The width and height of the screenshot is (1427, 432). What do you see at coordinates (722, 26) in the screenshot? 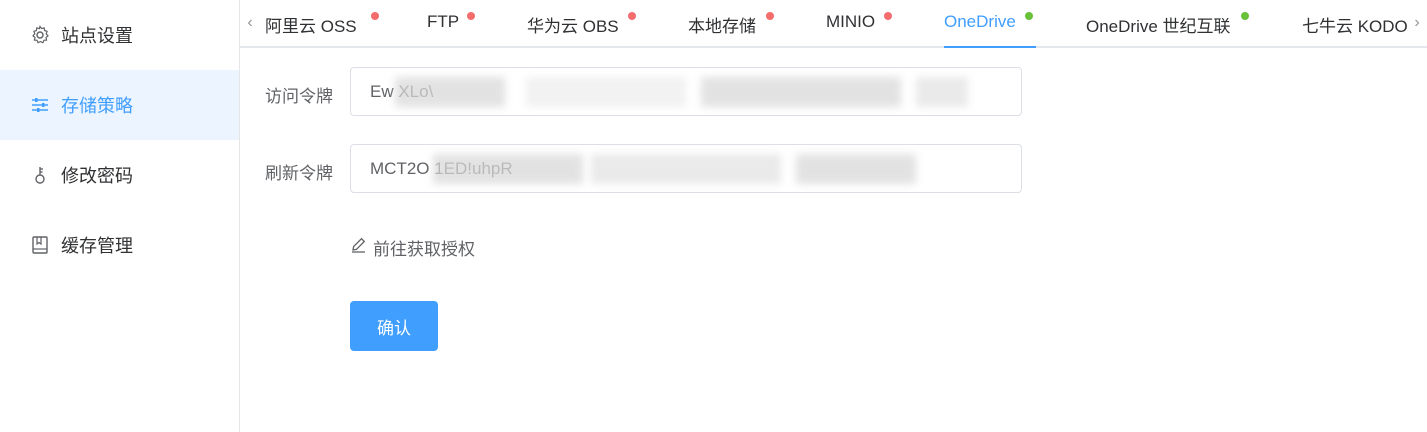
I see `tab-label: 本地存储` at bounding box center [722, 26].